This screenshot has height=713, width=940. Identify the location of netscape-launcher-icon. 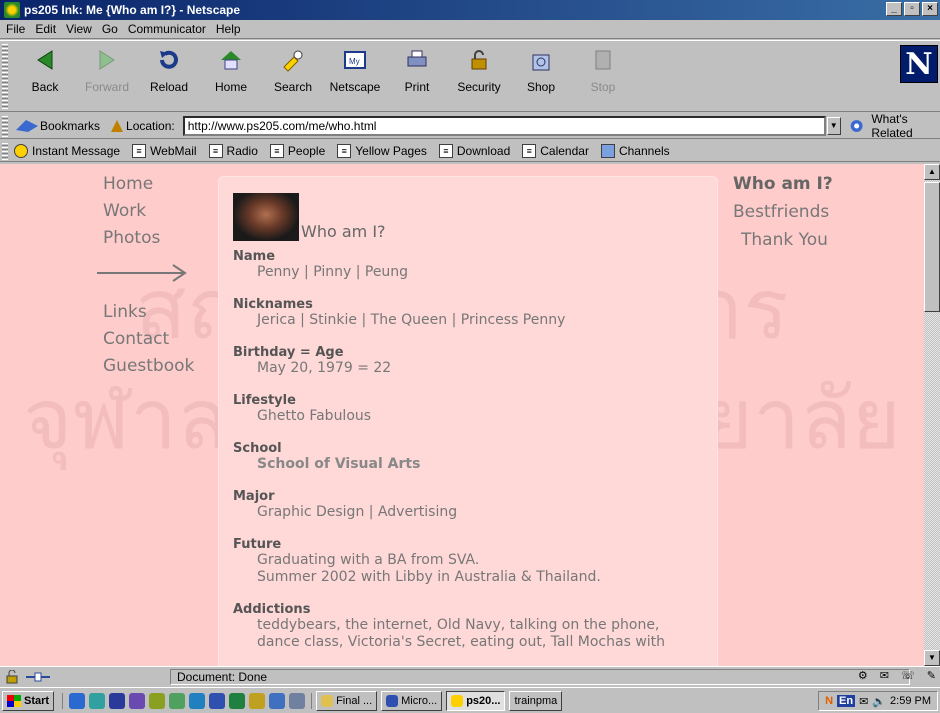
(157, 700).